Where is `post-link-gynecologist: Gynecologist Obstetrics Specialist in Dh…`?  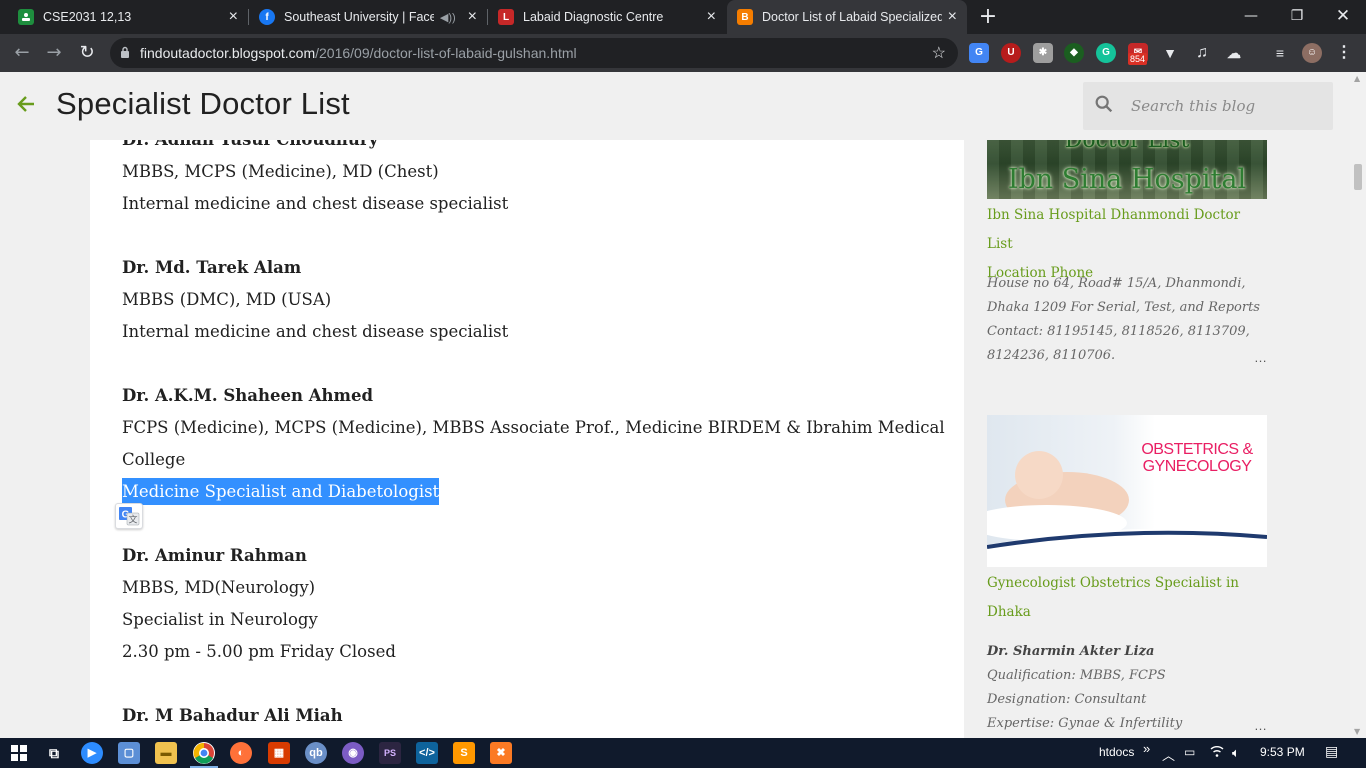
post-link-gynecologist: Gynecologist Obstetrics Specialist in Dh… is located at coordinates (1127, 598).